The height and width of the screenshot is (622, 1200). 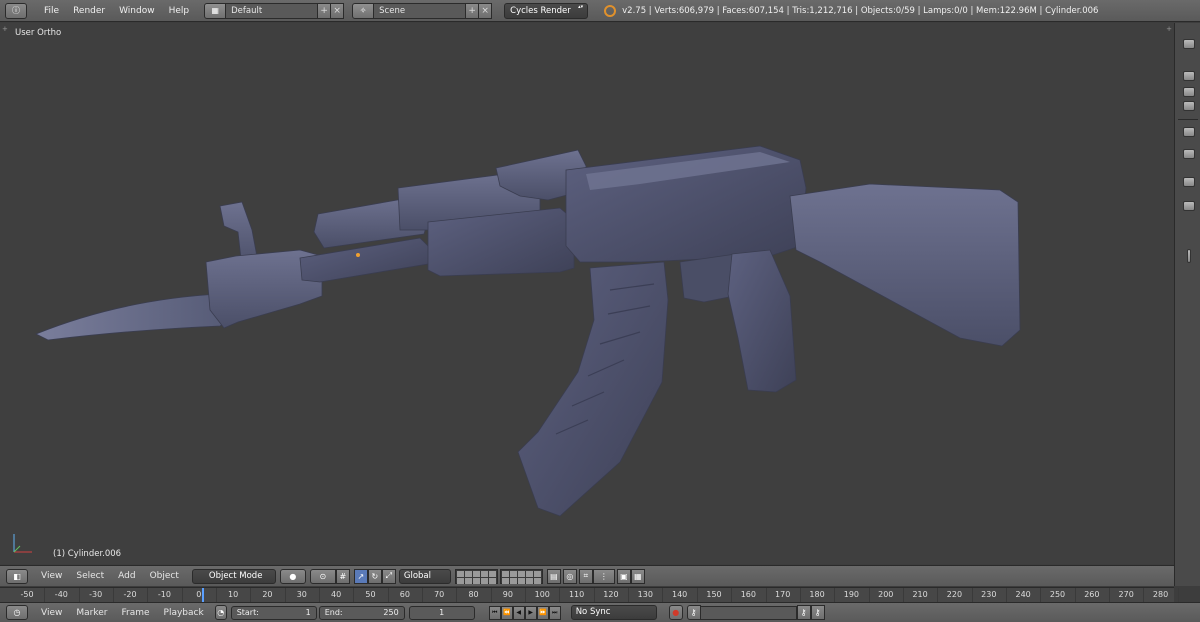 I want to click on arrow-up-down-icon, so click(x=1189, y=182).